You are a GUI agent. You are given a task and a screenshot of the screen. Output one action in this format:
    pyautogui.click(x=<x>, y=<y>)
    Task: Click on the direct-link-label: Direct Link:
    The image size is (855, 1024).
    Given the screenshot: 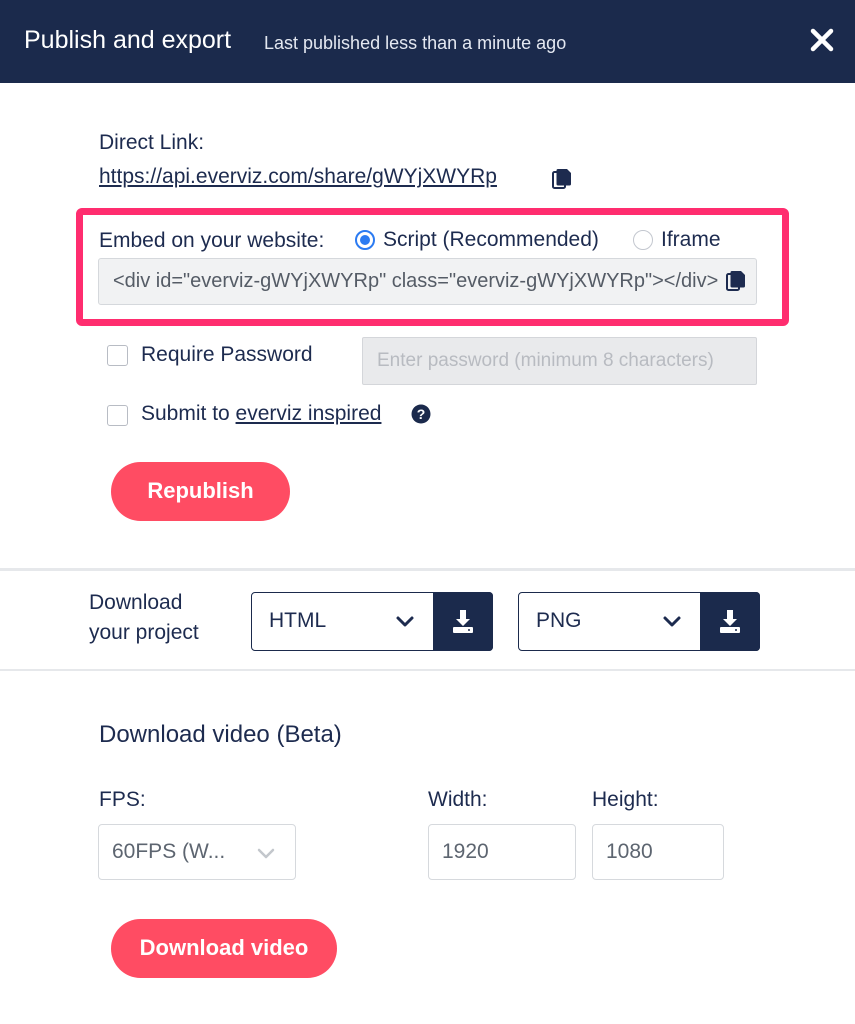 What is the action you would take?
    pyautogui.click(x=152, y=142)
    